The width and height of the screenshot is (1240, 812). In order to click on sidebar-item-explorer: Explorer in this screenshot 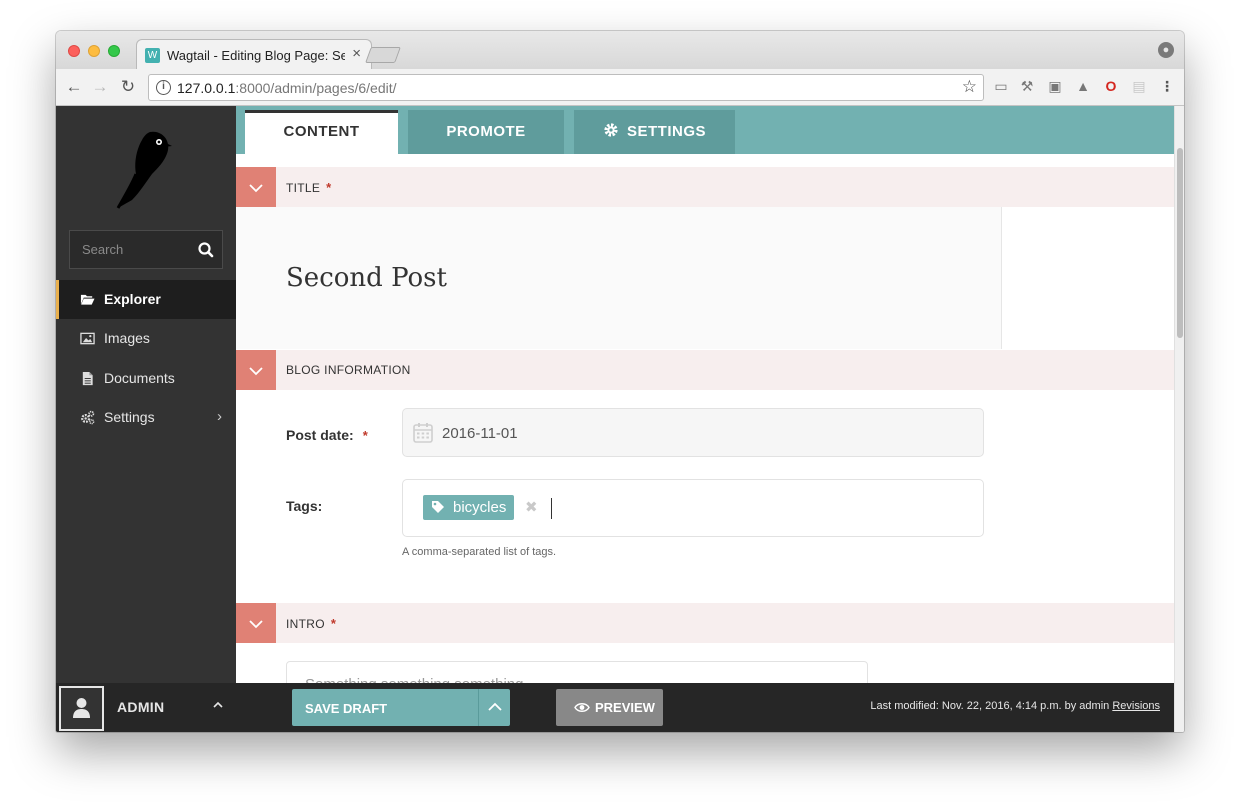, I will do `click(146, 299)`.